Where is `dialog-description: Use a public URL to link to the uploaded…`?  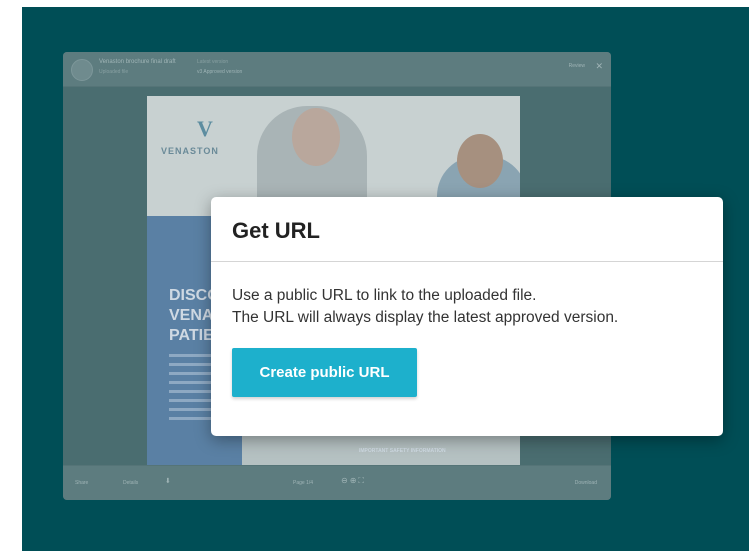 dialog-description: Use a public URL to link to the uploaded… is located at coordinates (425, 307).